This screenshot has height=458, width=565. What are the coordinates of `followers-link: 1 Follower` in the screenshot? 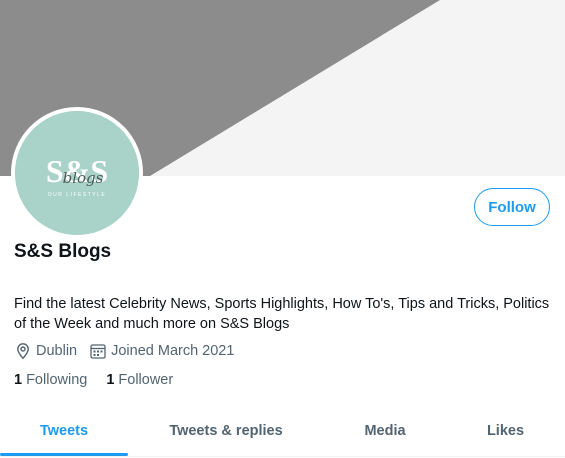 It's located at (139, 380).